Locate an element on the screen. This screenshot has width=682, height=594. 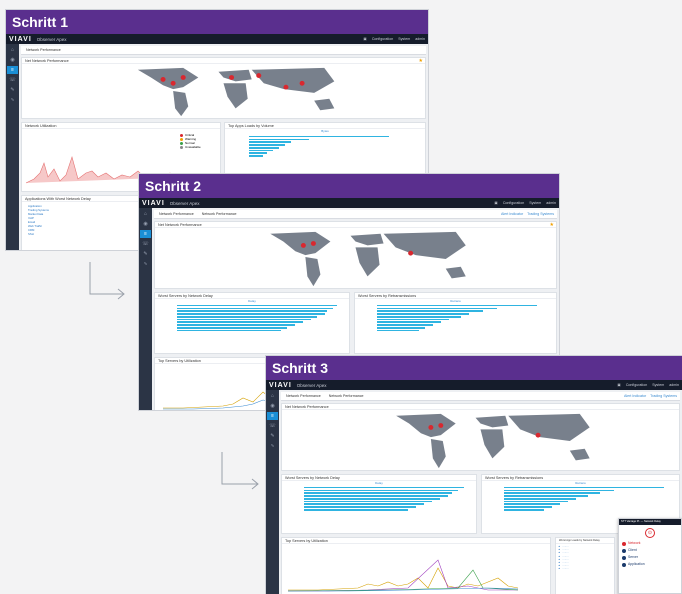
popup-item-server: Server is located at coordinates (650, 557).